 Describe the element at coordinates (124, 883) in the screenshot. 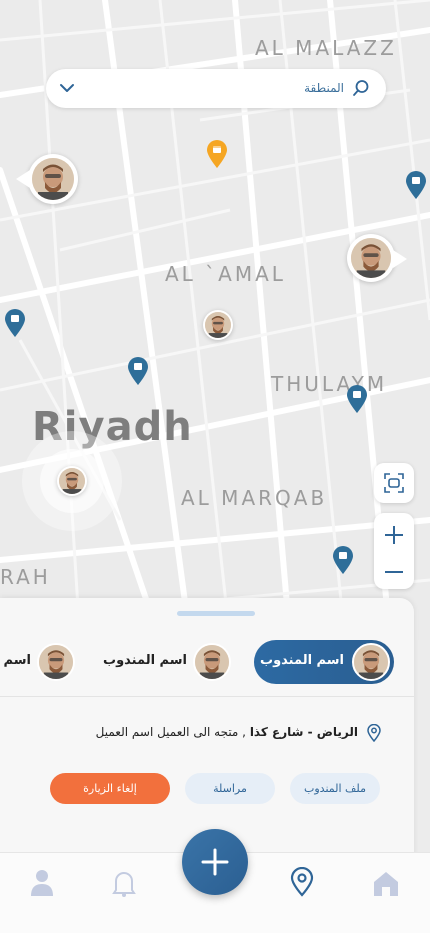

I see `bell-icon` at that location.